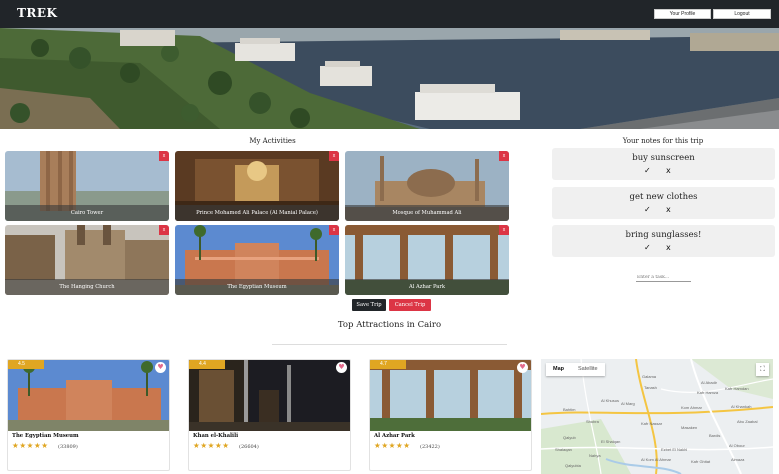 The height and width of the screenshot is (474, 779). What do you see at coordinates (663, 235) in the screenshot?
I see `note-text: bring sunglasses!` at bounding box center [663, 235].